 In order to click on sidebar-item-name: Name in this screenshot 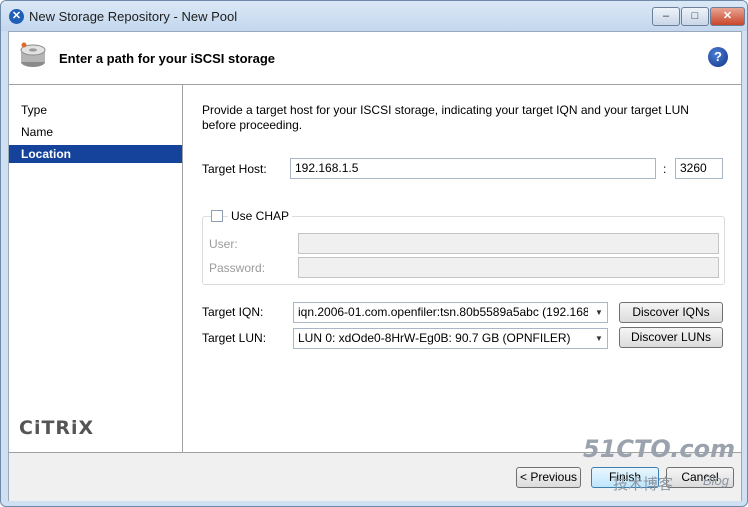, I will do `click(95, 132)`.